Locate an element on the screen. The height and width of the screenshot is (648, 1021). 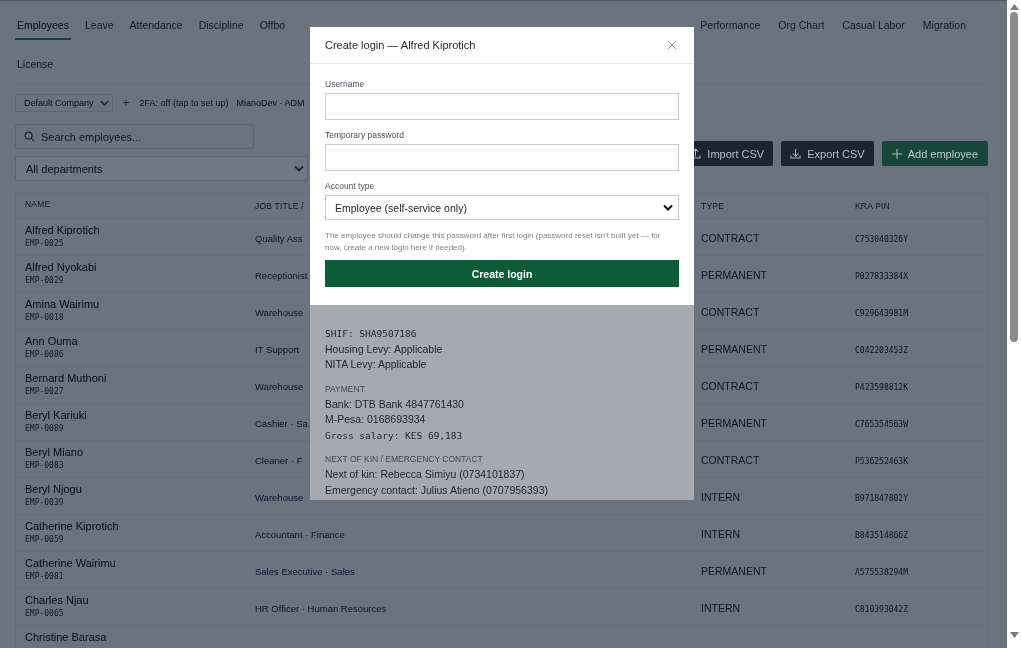
two-factor-link: 2FA: off (tap to set up) is located at coordinates (184, 103).